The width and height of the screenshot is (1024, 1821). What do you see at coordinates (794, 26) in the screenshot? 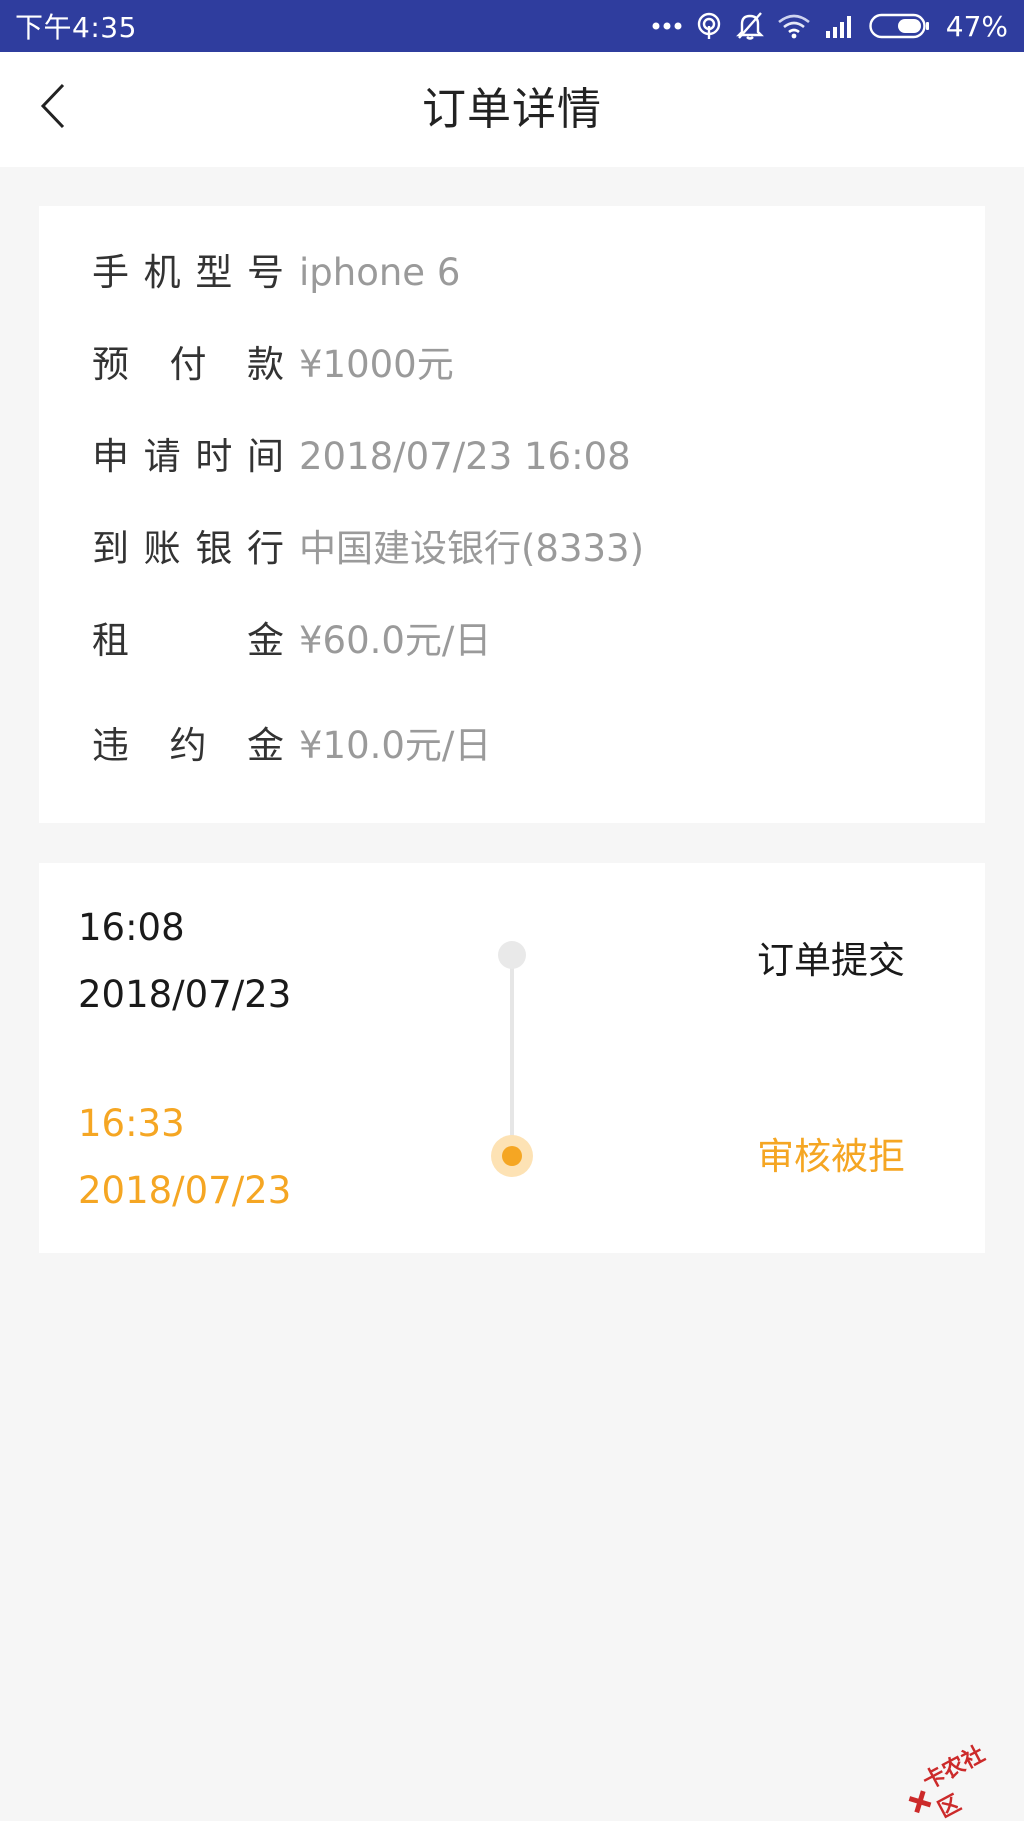
I see `wifi-icon` at bounding box center [794, 26].